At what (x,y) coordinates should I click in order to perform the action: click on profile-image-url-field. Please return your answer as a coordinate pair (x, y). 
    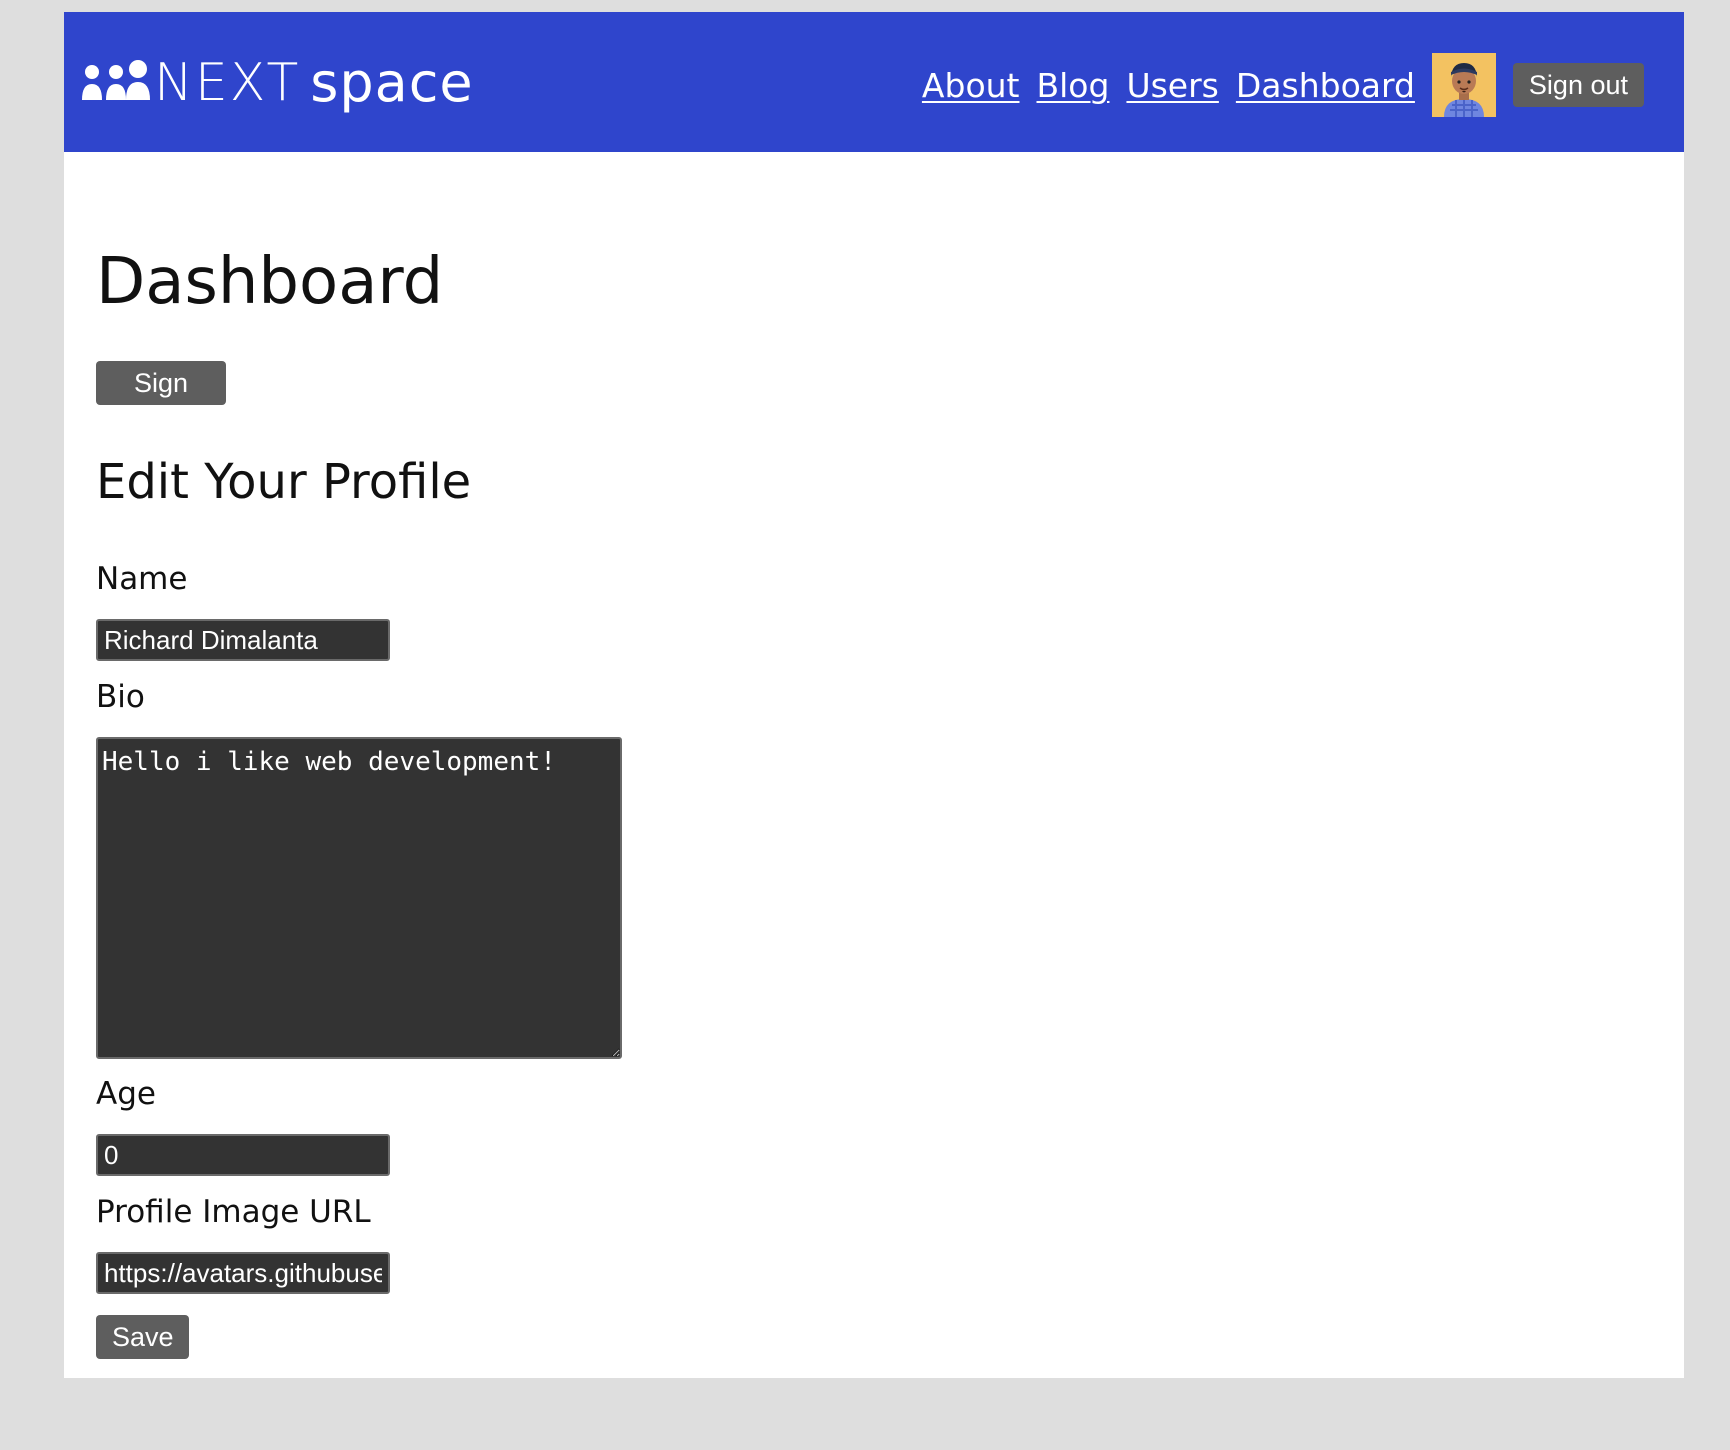
    Looking at the image, I should click on (243, 1273).